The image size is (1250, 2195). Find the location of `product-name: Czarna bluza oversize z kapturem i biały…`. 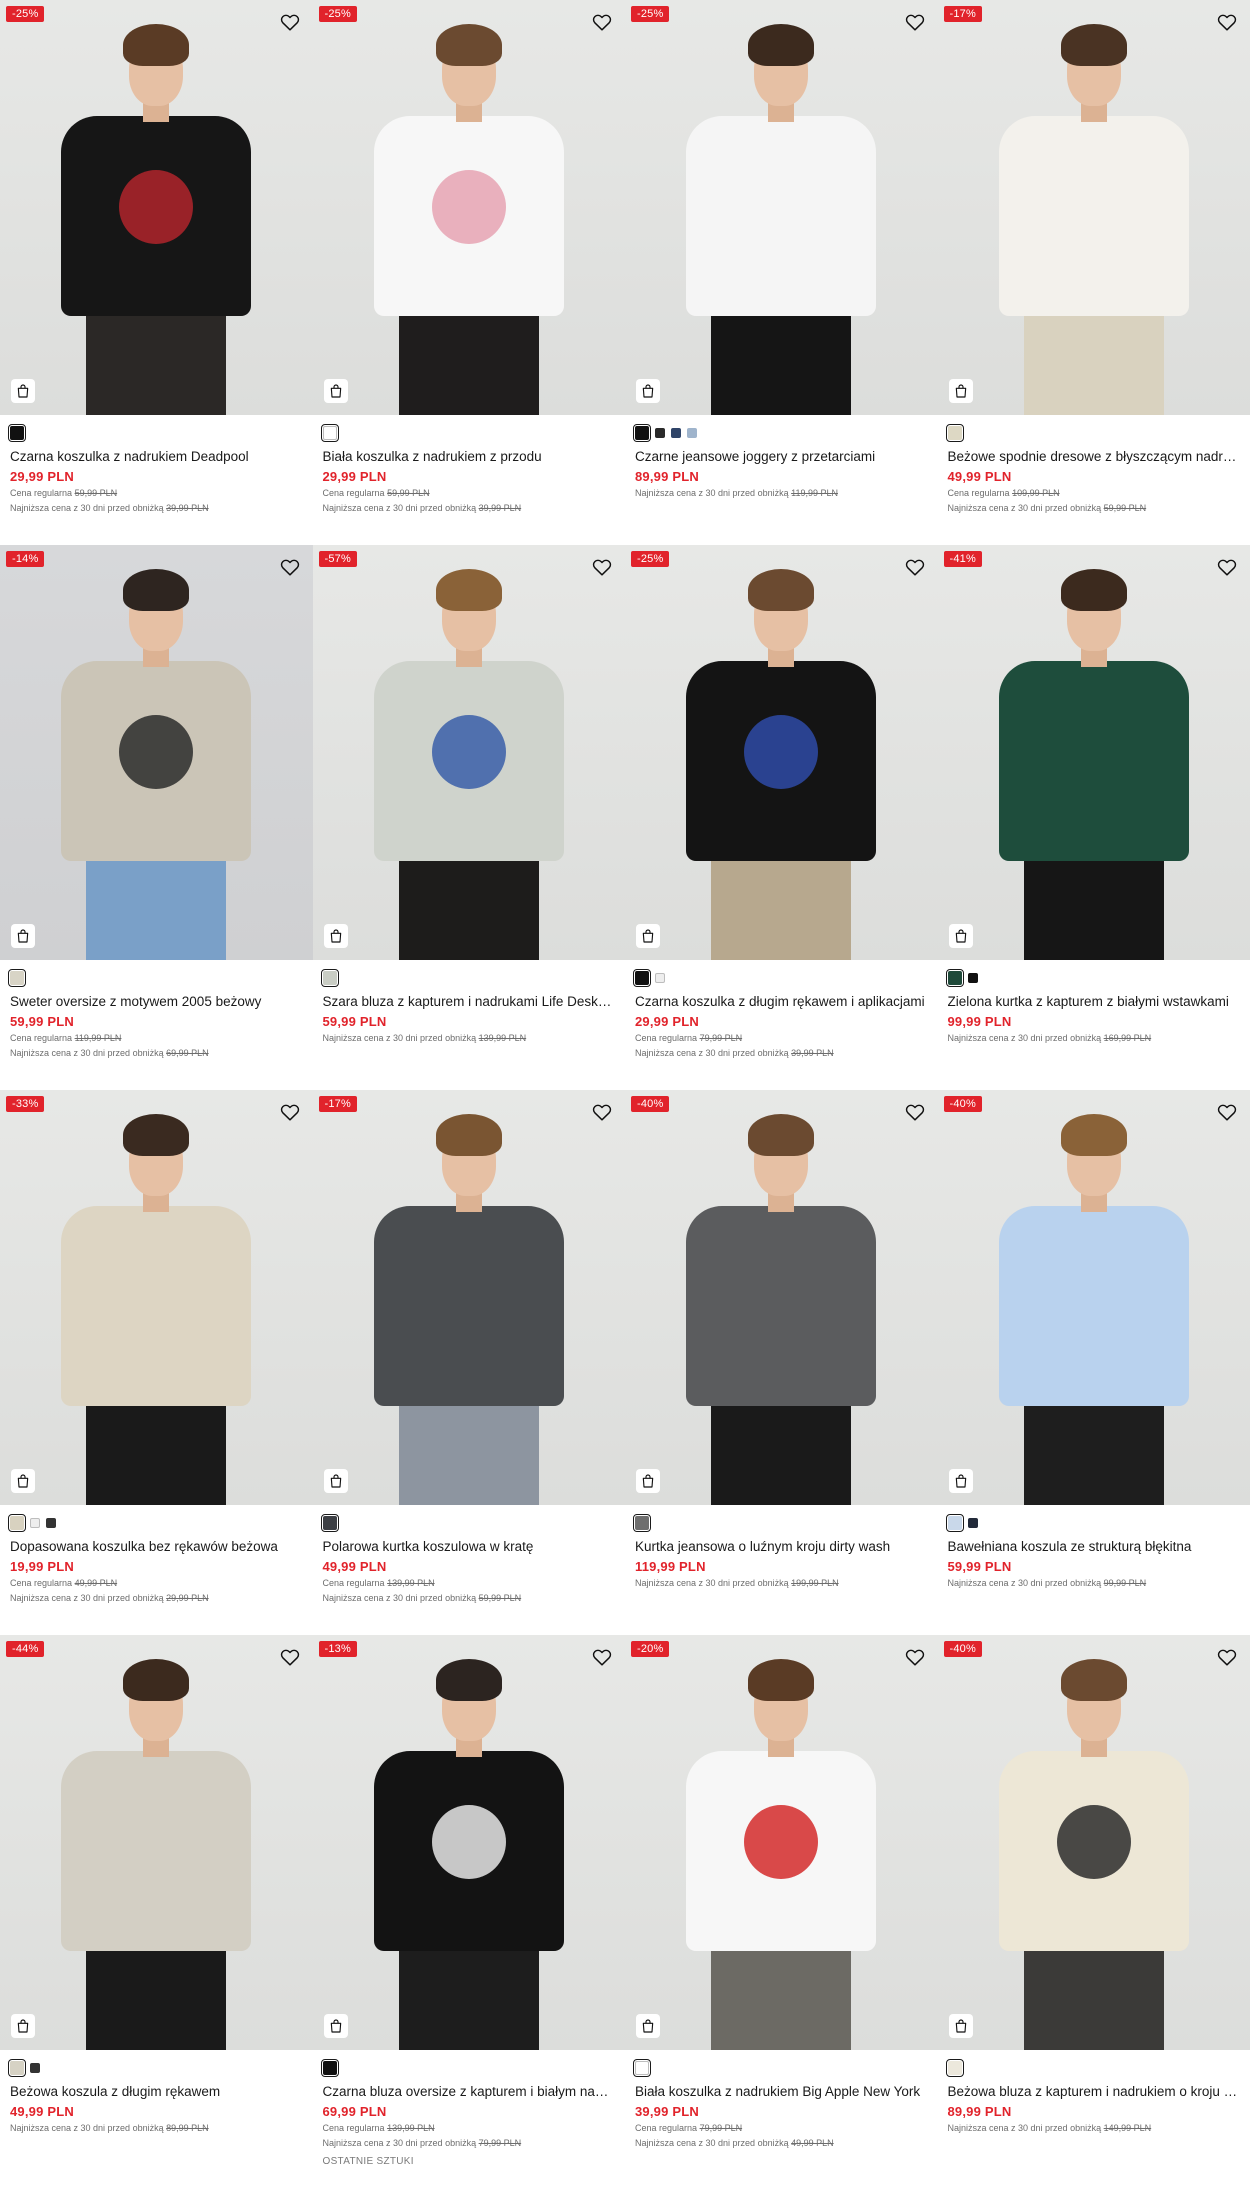

product-name: Czarna bluza oversize z kapturem i biały… is located at coordinates (469, 2092).